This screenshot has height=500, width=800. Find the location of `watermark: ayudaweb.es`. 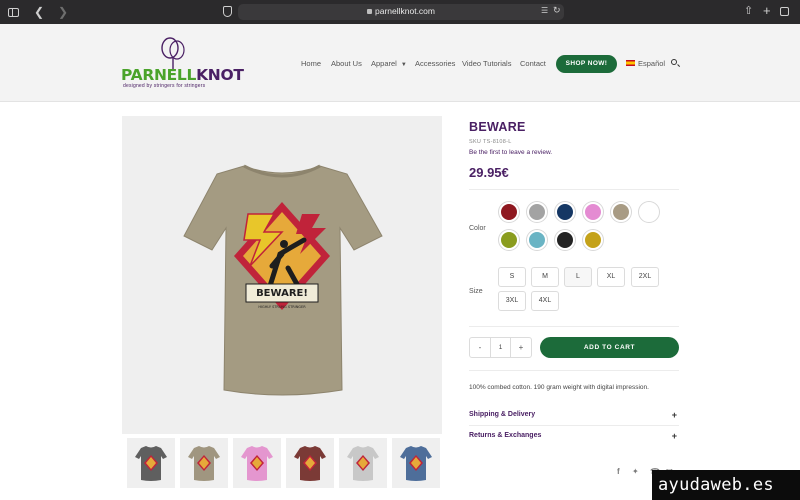

watermark: ayudaweb.es is located at coordinates (726, 485).